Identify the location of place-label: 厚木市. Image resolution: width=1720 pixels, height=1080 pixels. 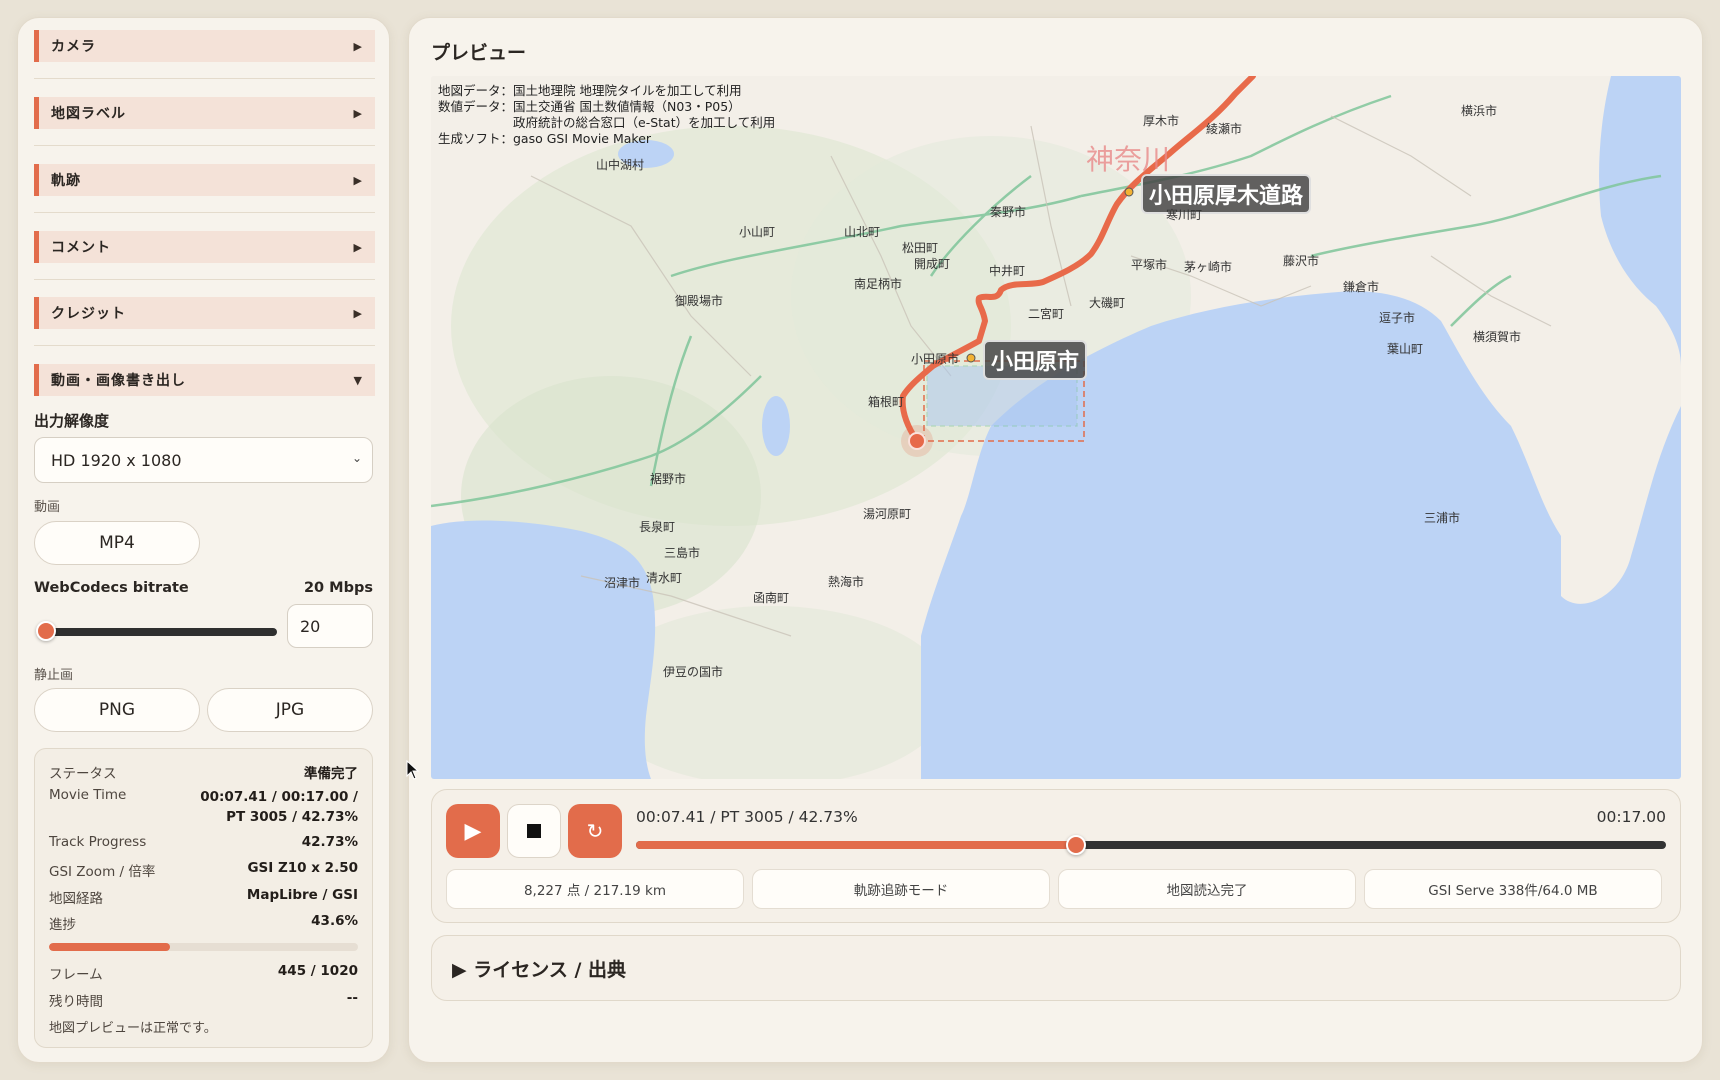
(1161, 121).